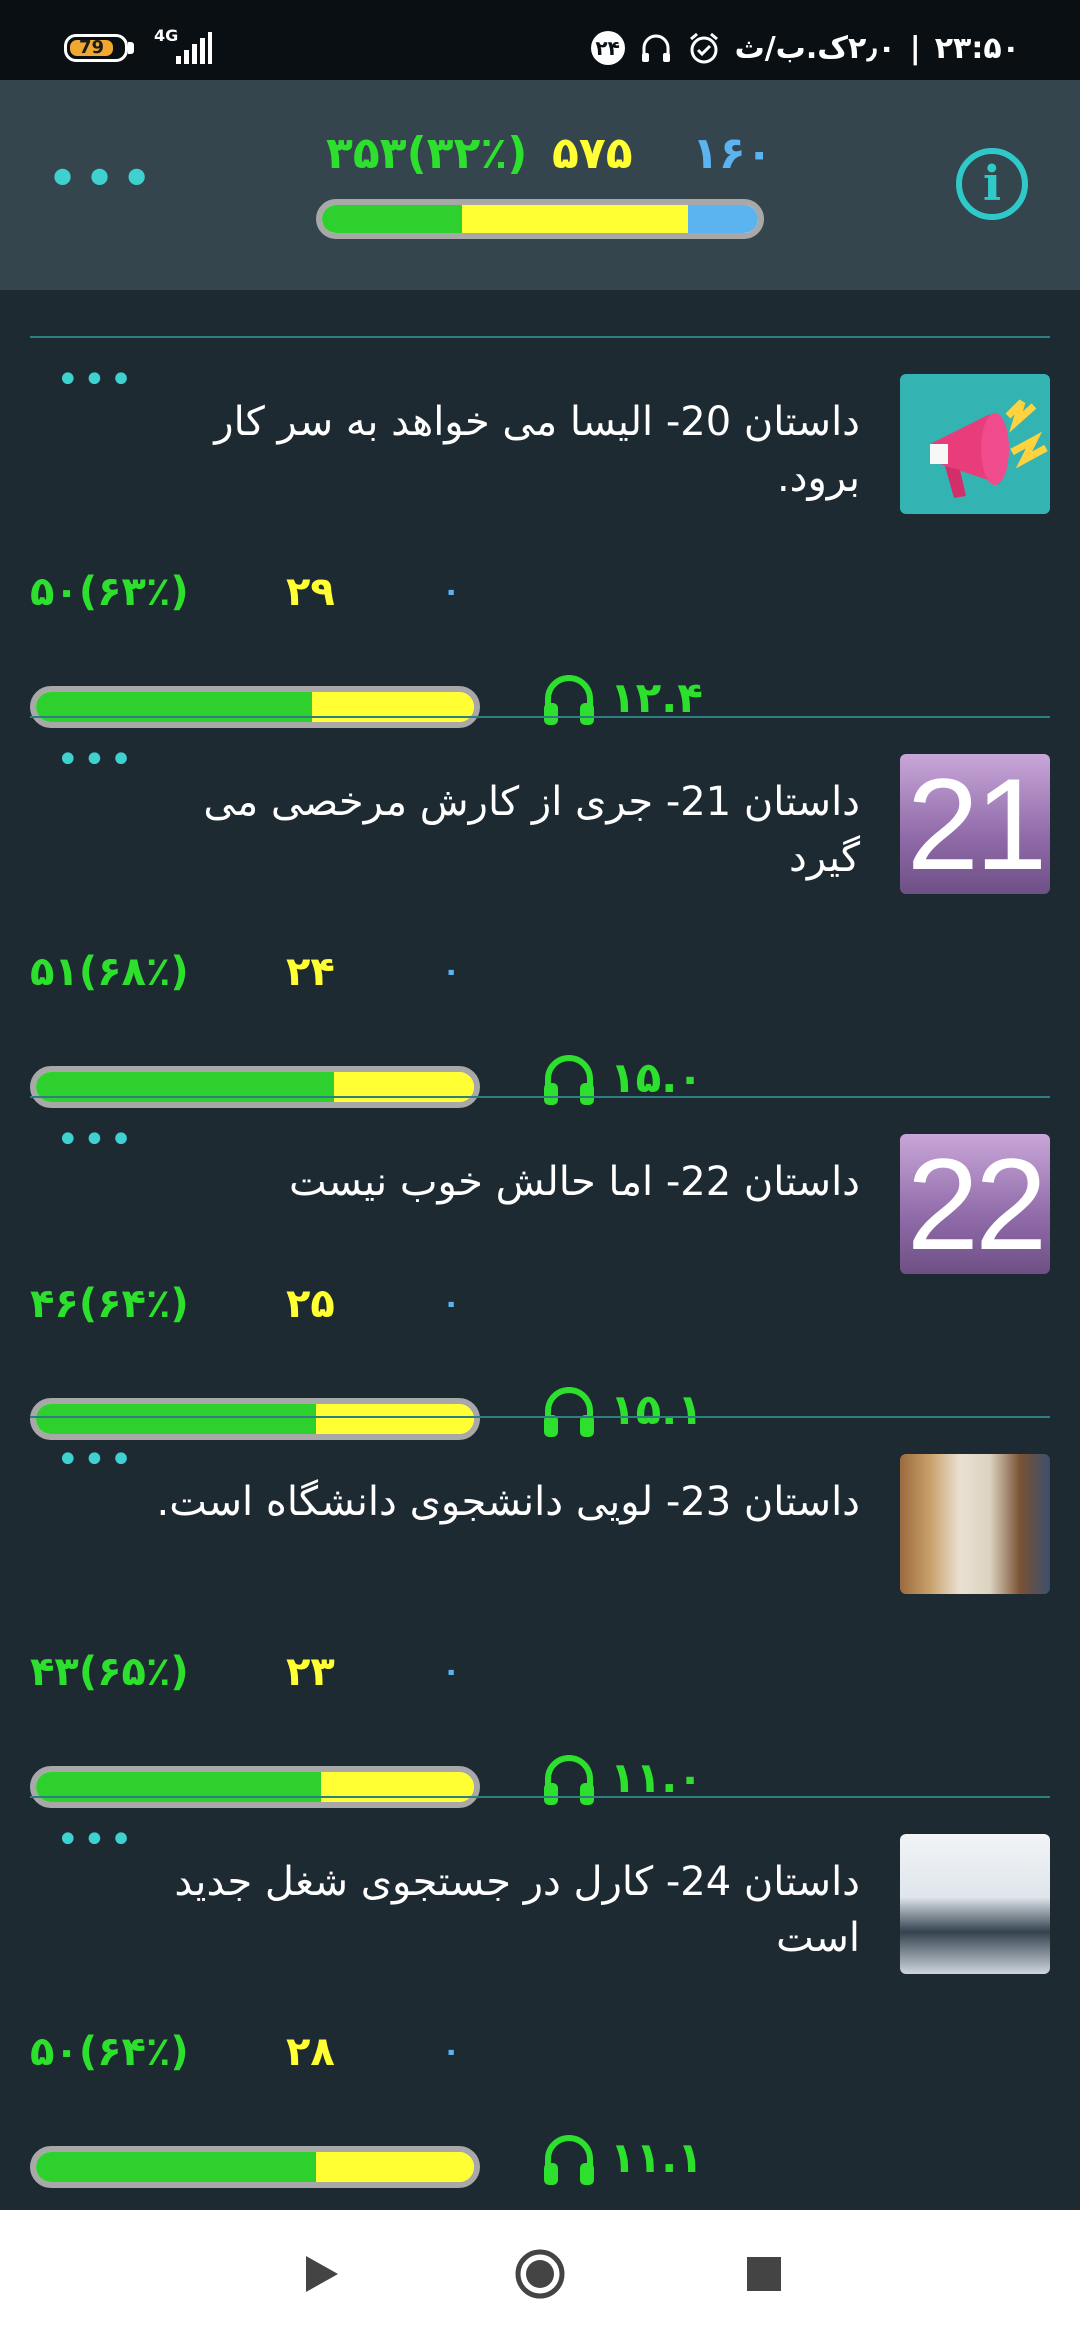 The width and height of the screenshot is (1080, 2340). Describe the element at coordinates (592, 153) in the screenshot. I see `header-stat-yellow: ۵۷۵` at that location.